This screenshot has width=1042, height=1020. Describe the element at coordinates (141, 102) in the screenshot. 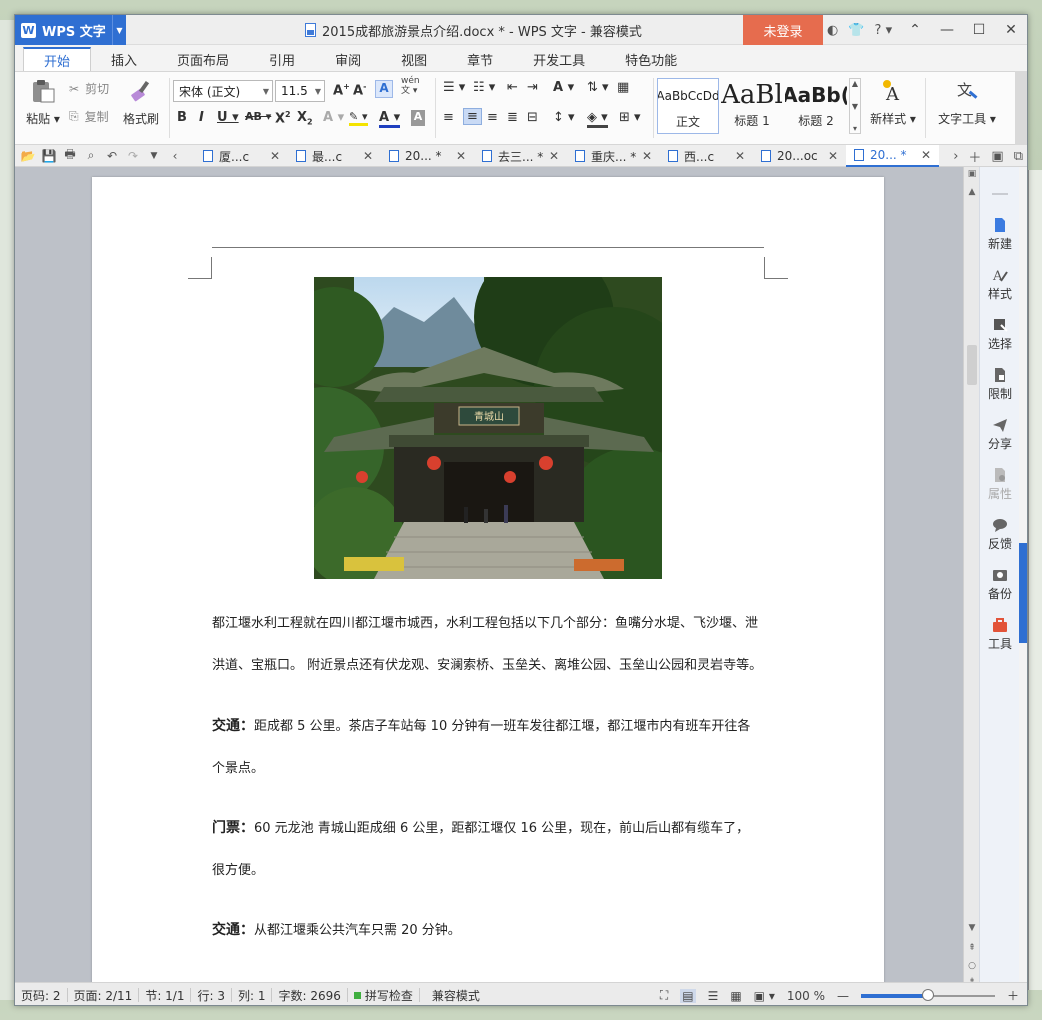

I see `format-painter-button: 格式刷` at that location.